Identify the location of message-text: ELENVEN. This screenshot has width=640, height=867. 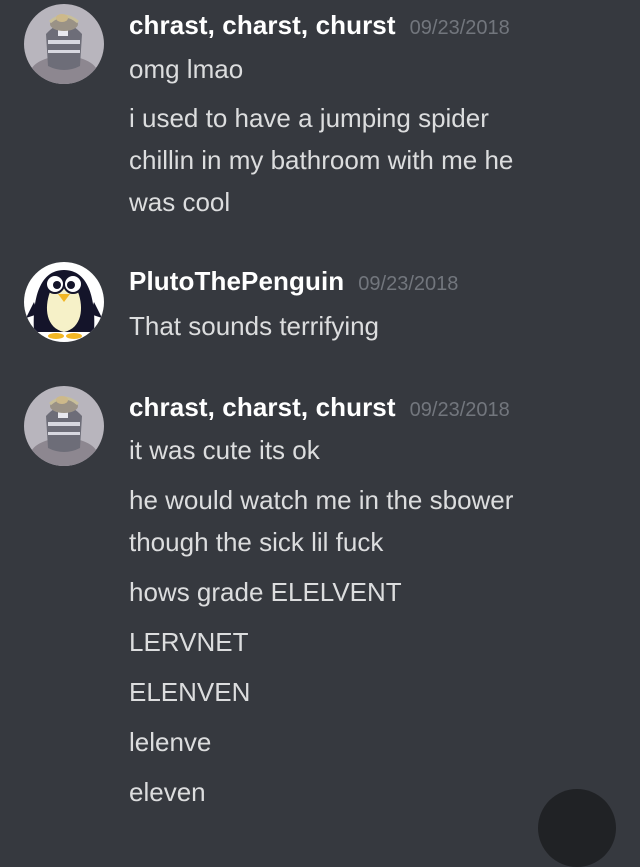
(190, 692).